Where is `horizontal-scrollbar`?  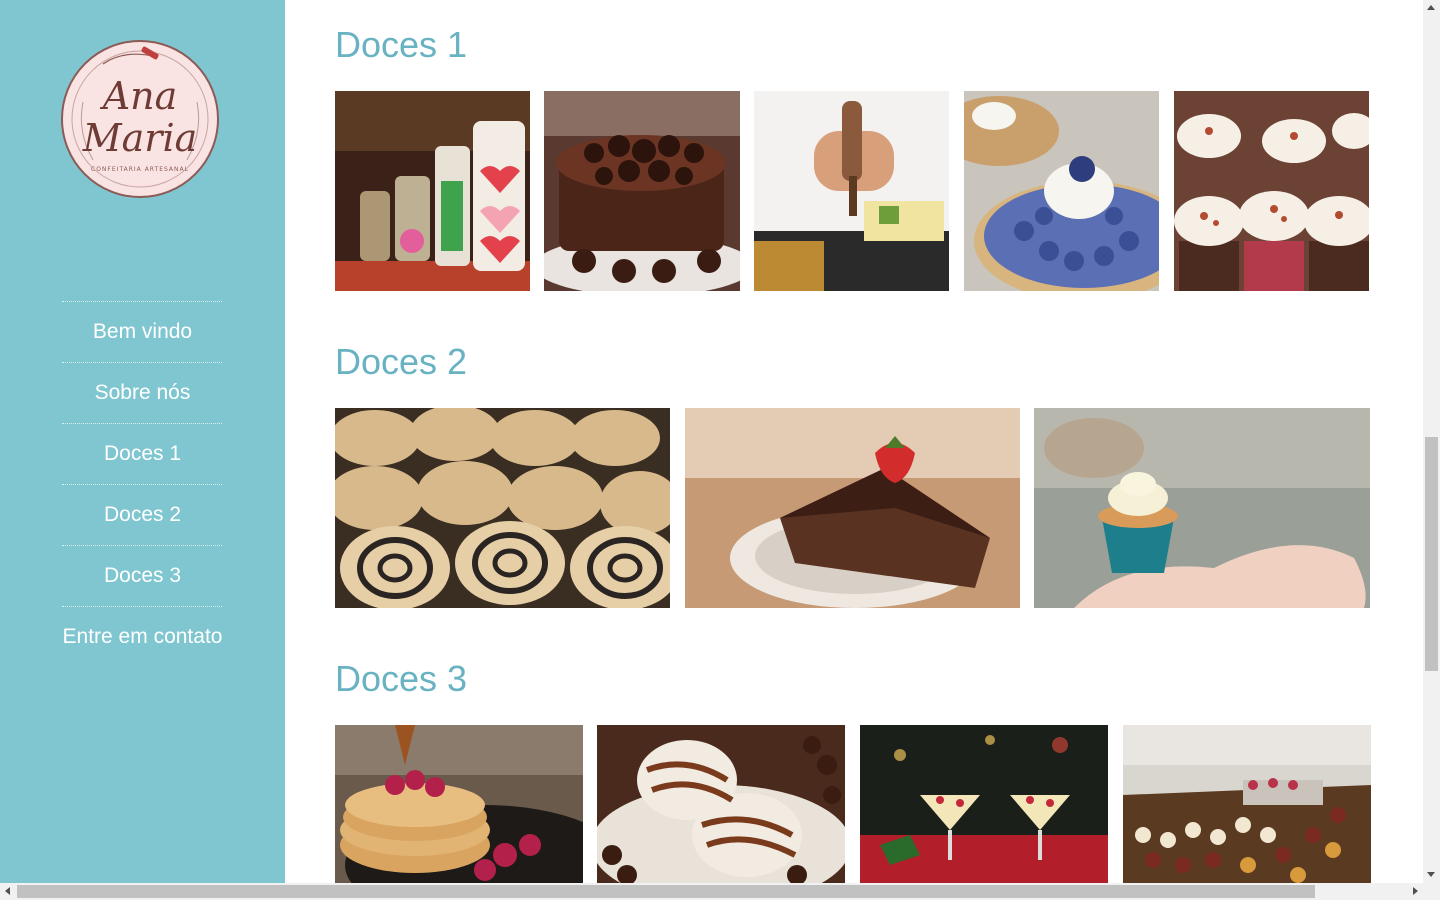
horizontal-scrollbar is located at coordinates (720, 891).